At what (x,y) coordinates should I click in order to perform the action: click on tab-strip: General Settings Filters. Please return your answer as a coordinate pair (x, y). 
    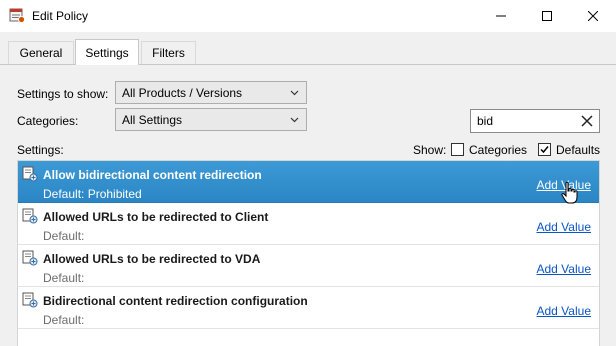
    Looking at the image, I should click on (308, 48).